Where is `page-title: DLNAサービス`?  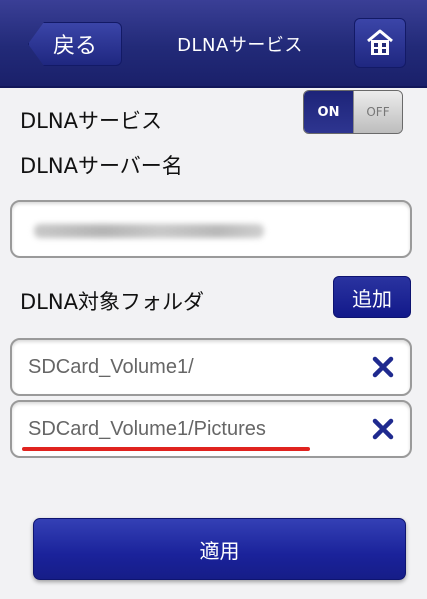
page-title: DLNAサービス is located at coordinates (240, 45).